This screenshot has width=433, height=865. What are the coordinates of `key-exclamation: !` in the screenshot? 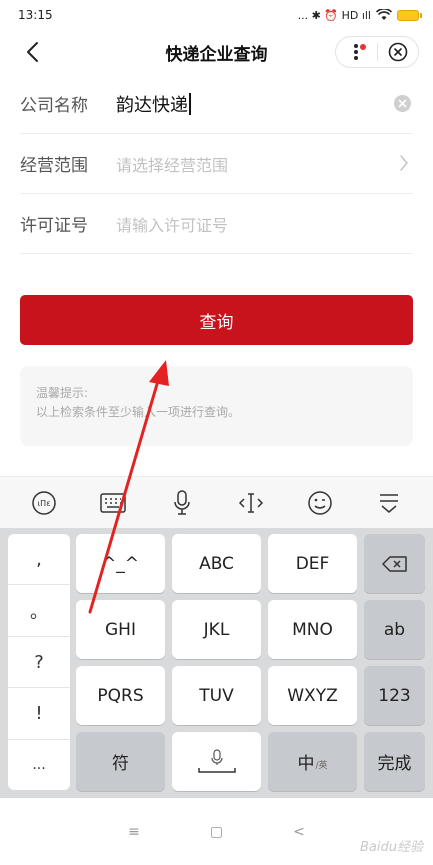 It's located at (39, 714).